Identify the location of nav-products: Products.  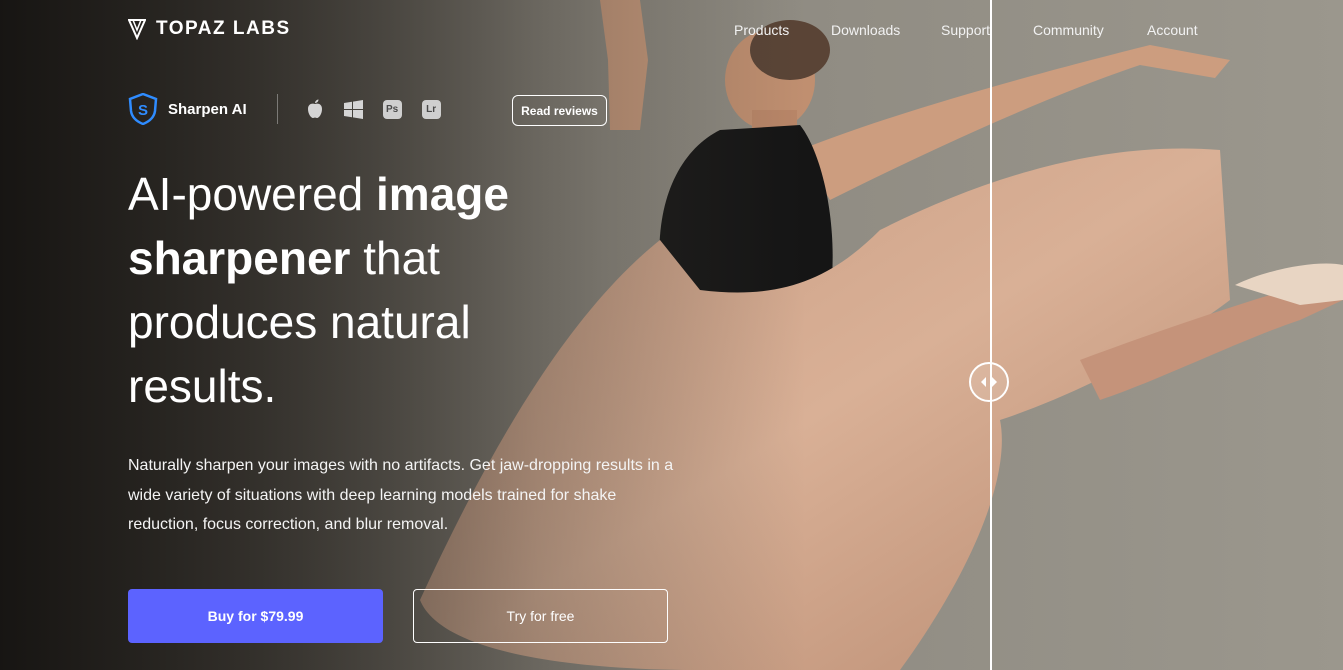
(761, 30).